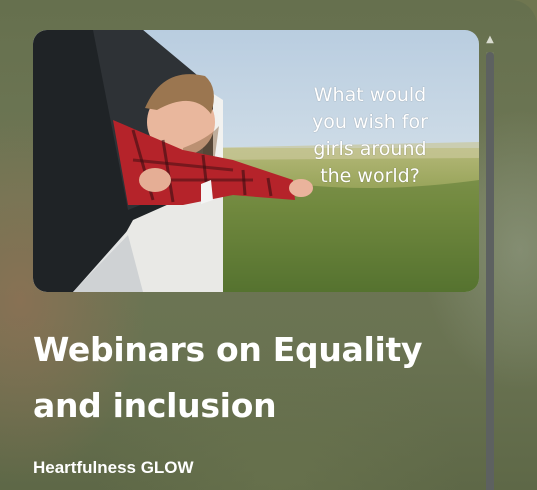  I want to click on caption-line: girls around, so click(370, 149).